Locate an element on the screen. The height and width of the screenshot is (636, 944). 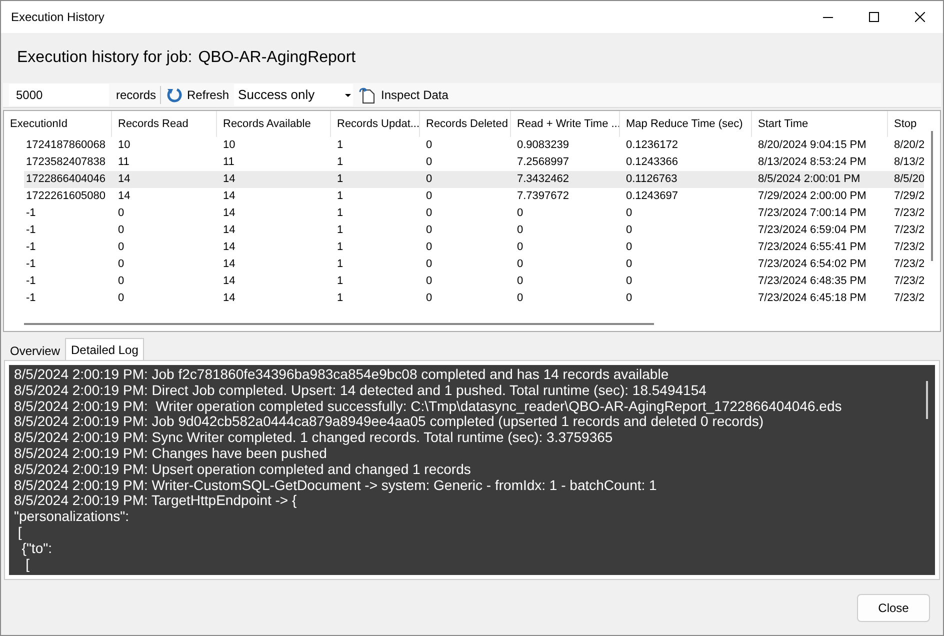
heading-label: Execution history for job: is located at coordinates (104, 58).